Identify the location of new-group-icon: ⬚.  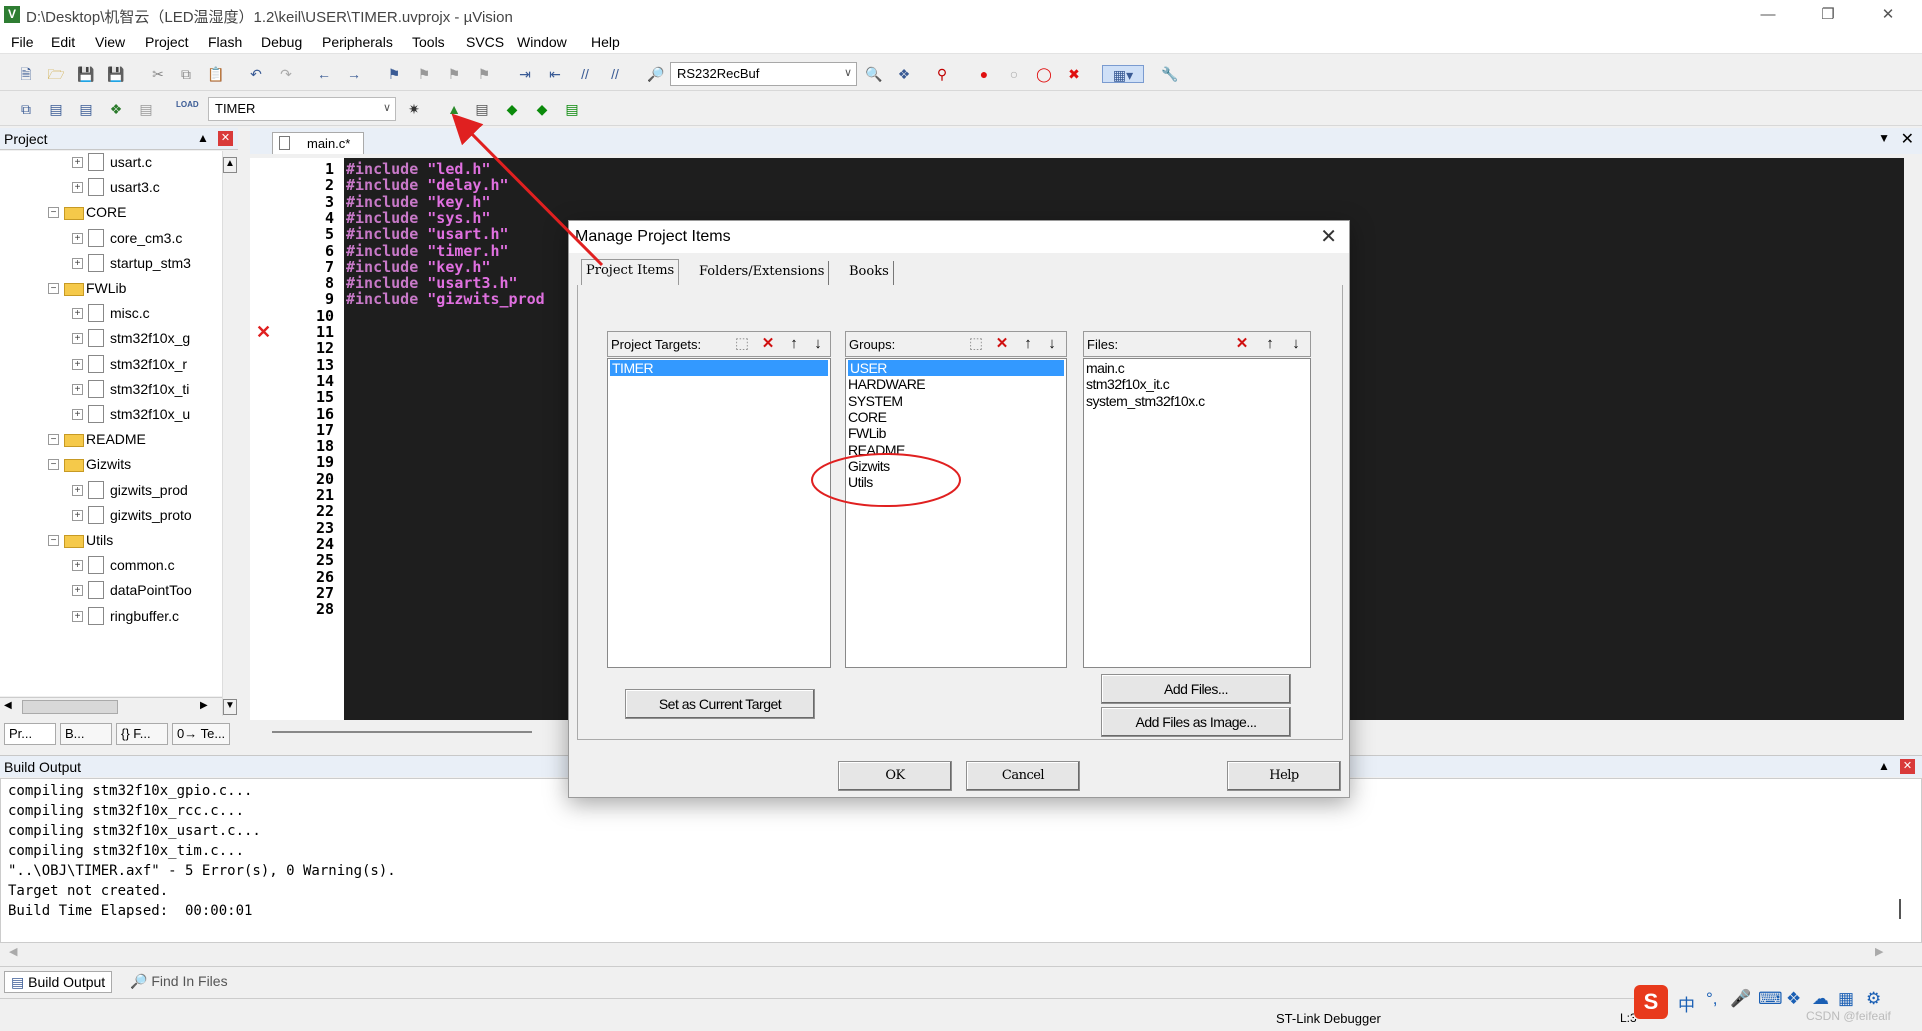
(976, 344).